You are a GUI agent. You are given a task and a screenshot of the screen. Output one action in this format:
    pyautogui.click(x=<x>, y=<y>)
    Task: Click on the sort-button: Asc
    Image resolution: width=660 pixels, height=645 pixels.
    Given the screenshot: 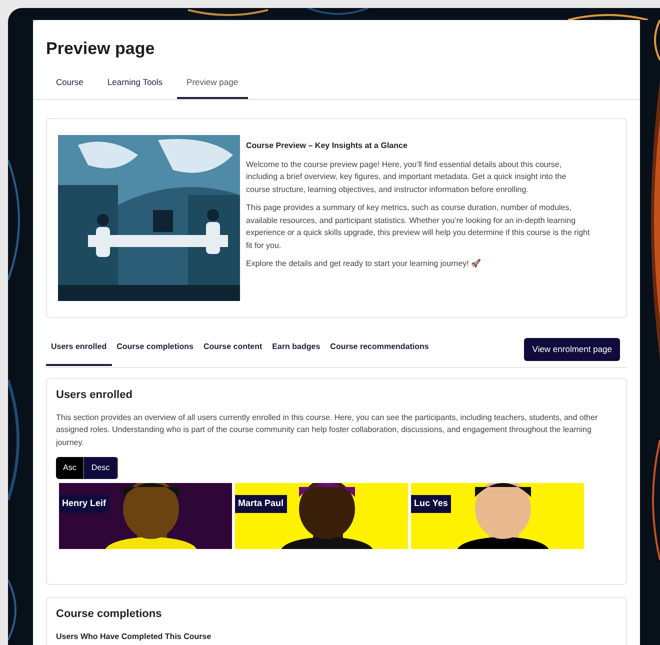 What is the action you would take?
    pyautogui.click(x=70, y=468)
    